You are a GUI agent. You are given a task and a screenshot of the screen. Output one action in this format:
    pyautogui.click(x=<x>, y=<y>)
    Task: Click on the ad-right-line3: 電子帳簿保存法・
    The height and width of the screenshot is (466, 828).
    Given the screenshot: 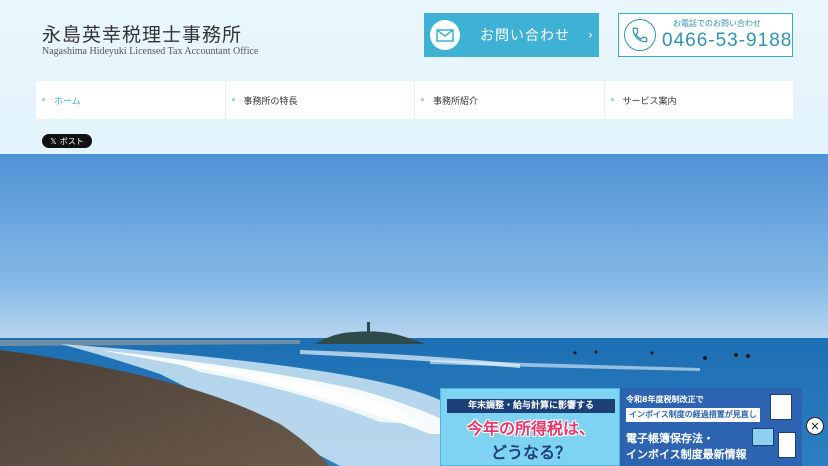 What is the action you would take?
    pyautogui.click(x=670, y=438)
    